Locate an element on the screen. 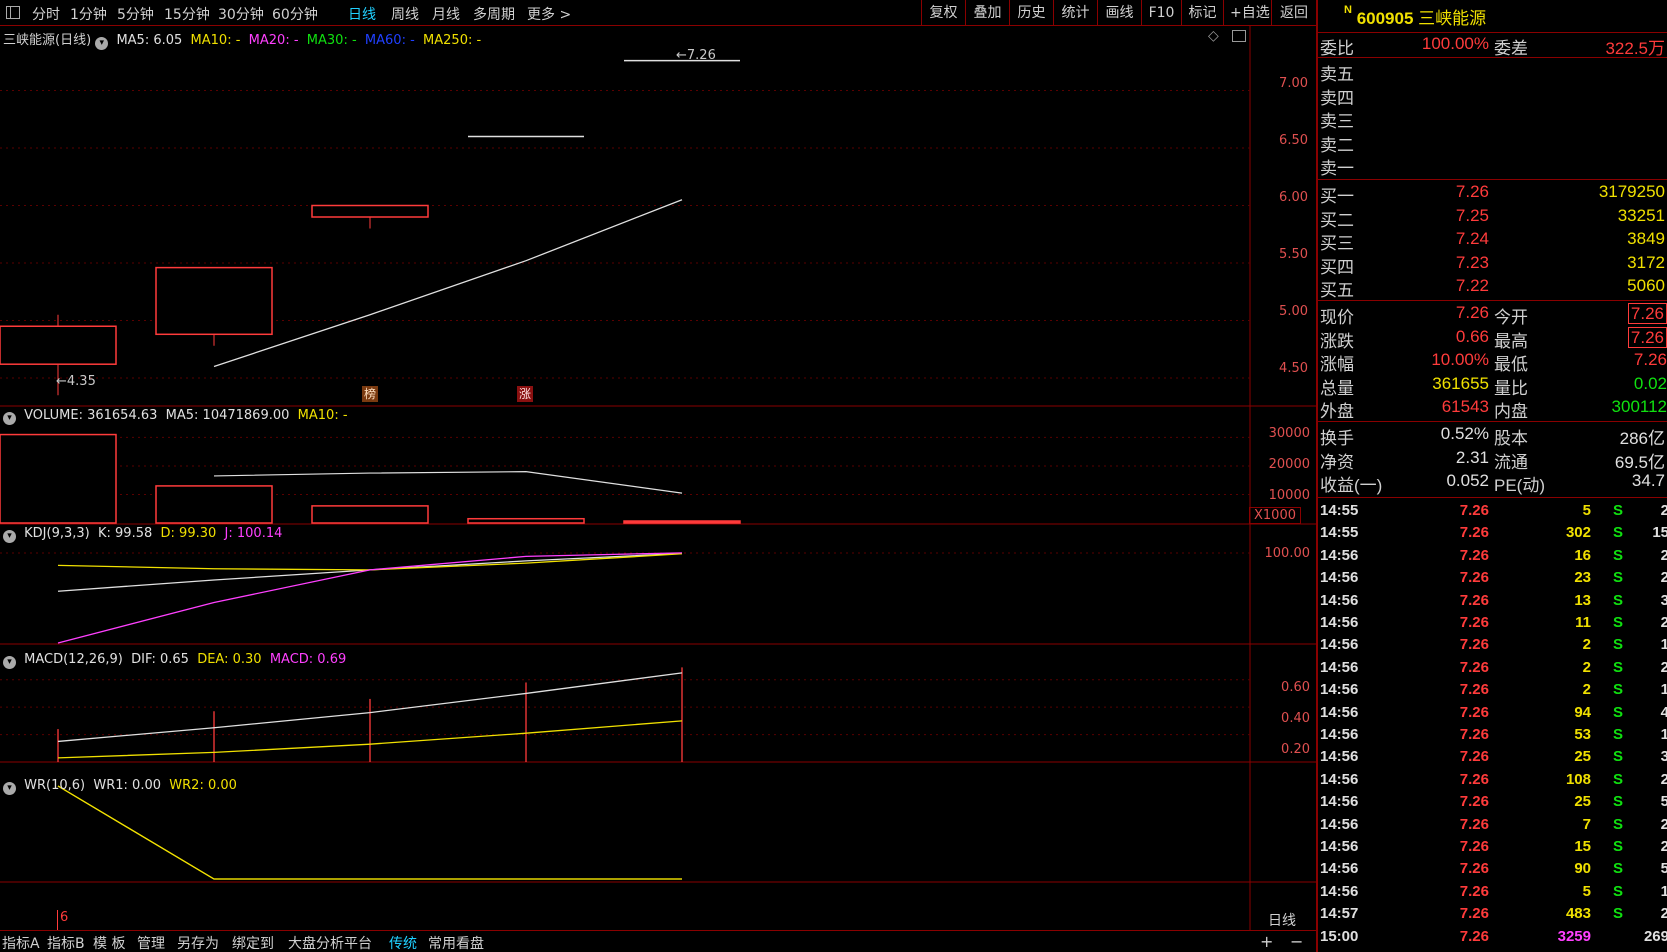  volume-unit: X1000 is located at coordinates (1275, 515).